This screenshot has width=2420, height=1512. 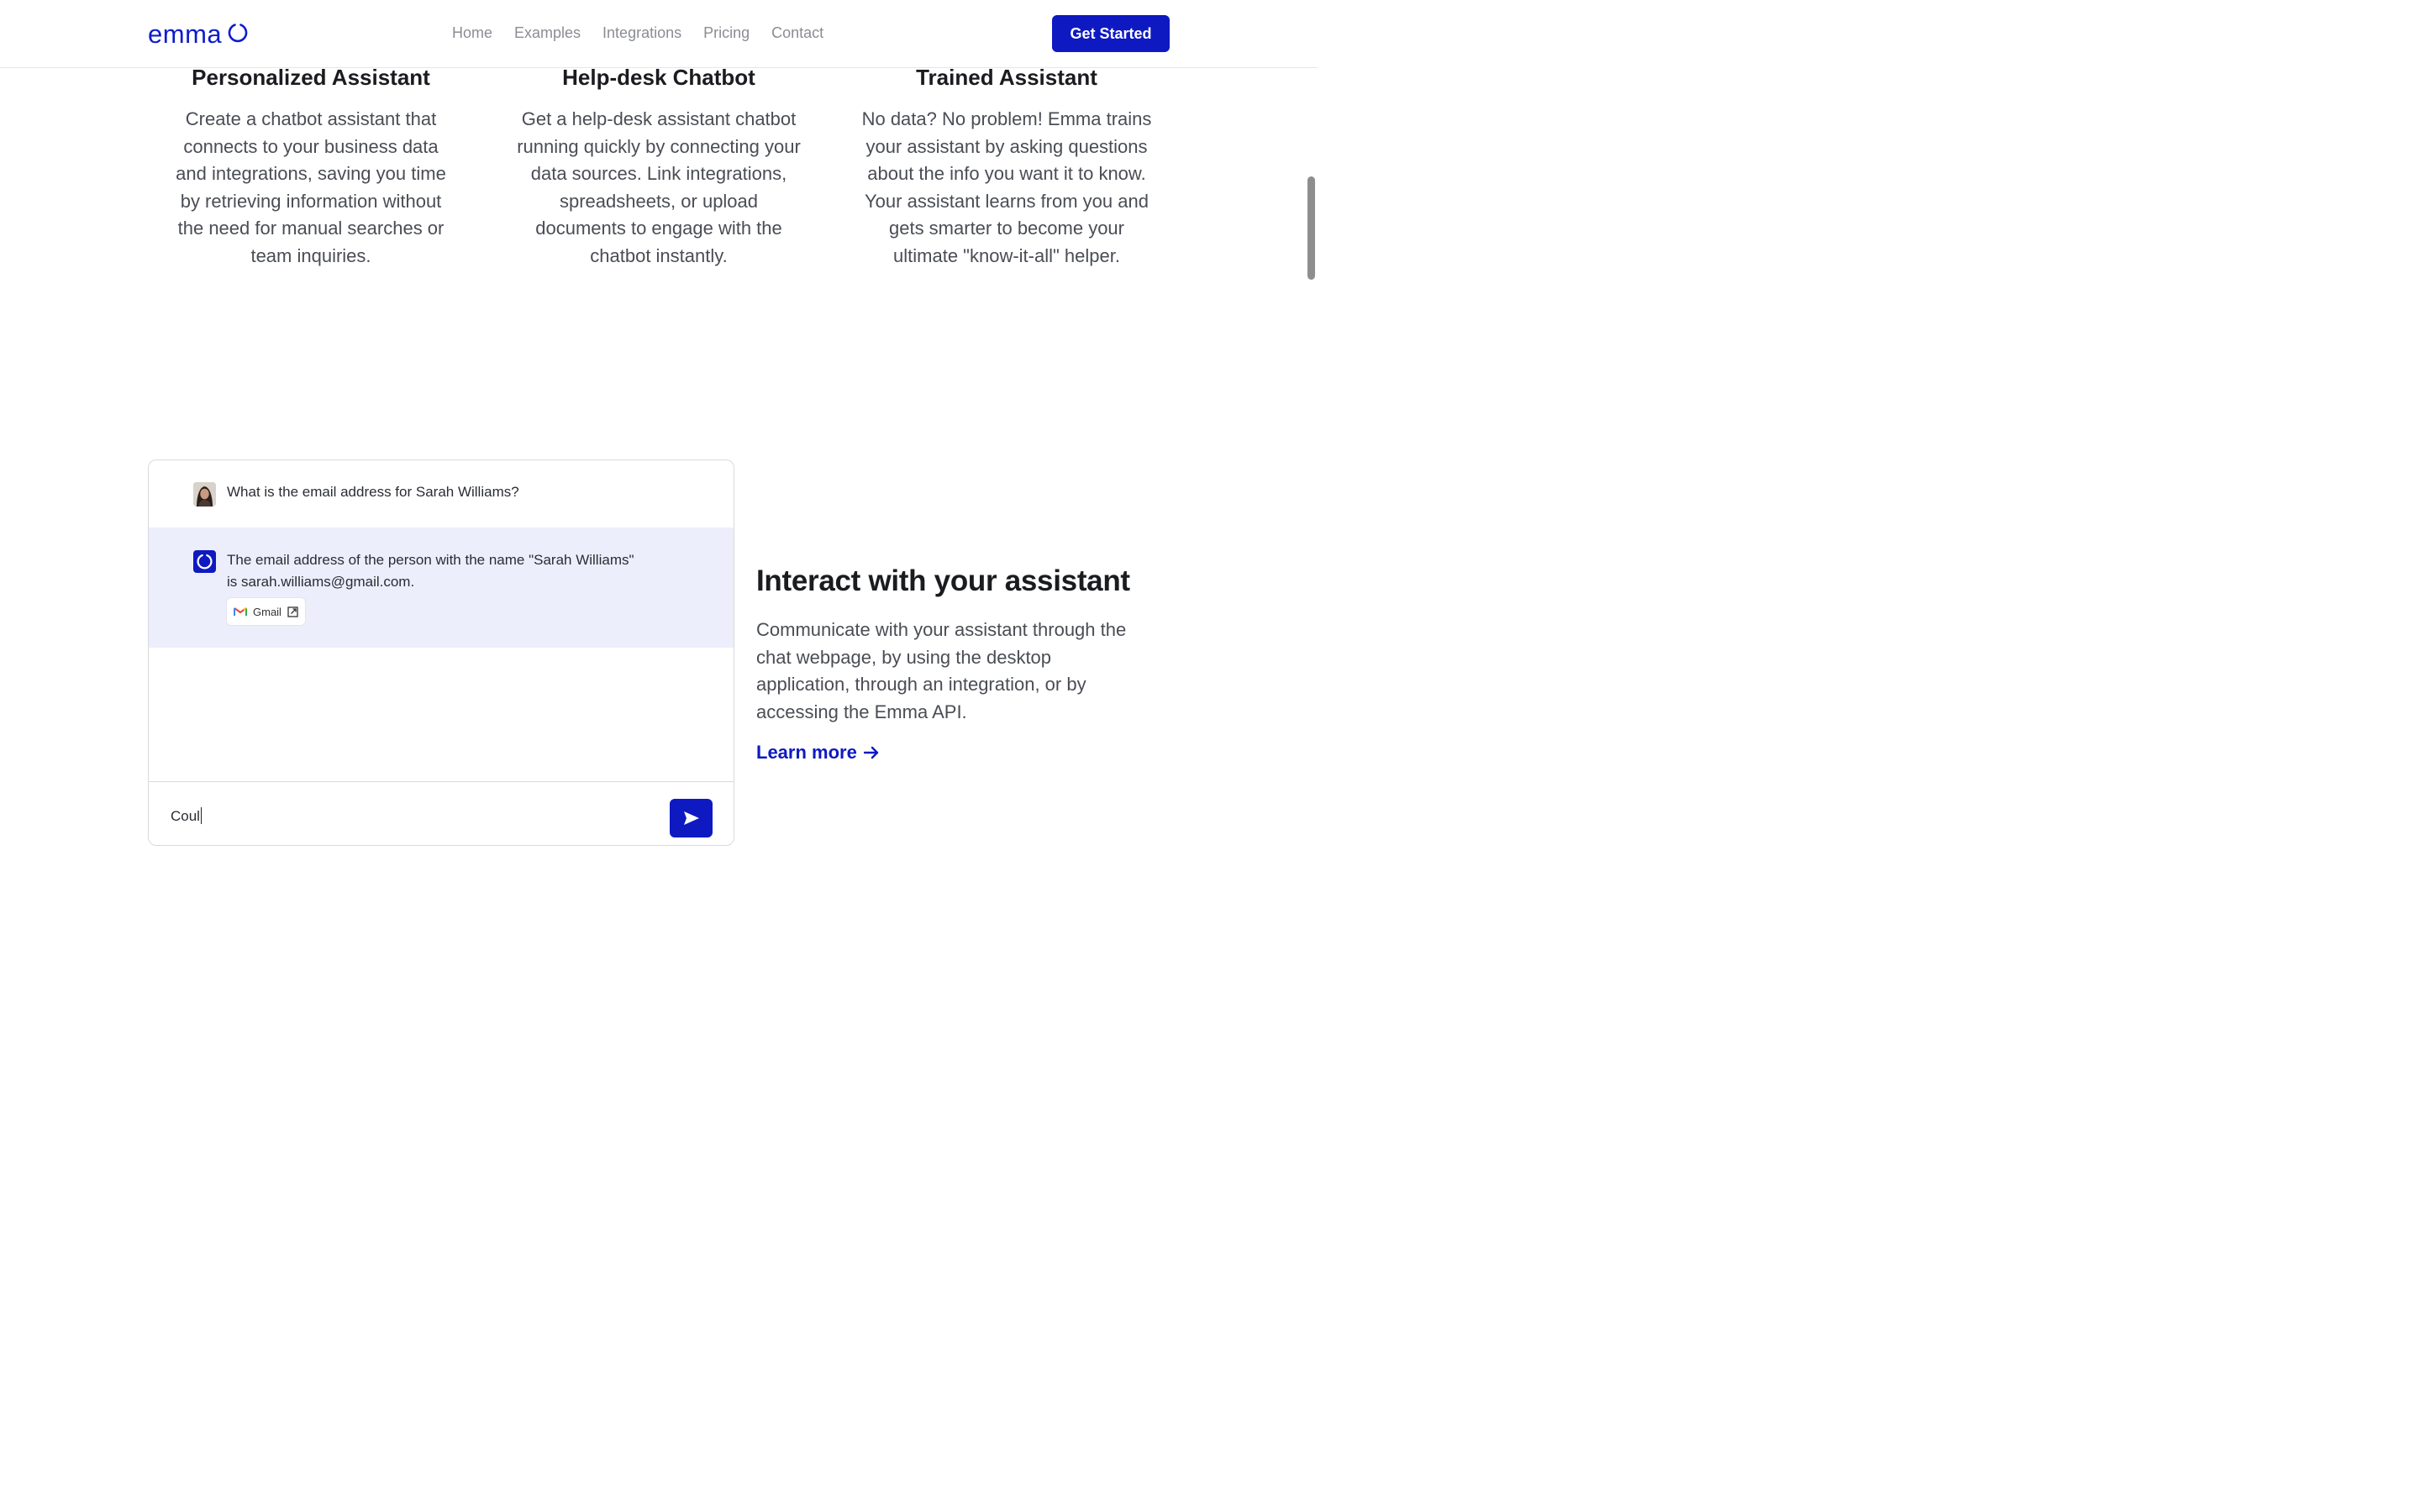 What do you see at coordinates (240, 611) in the screenshot?
I see `gmail-icon` at bounding box center [240, 611].